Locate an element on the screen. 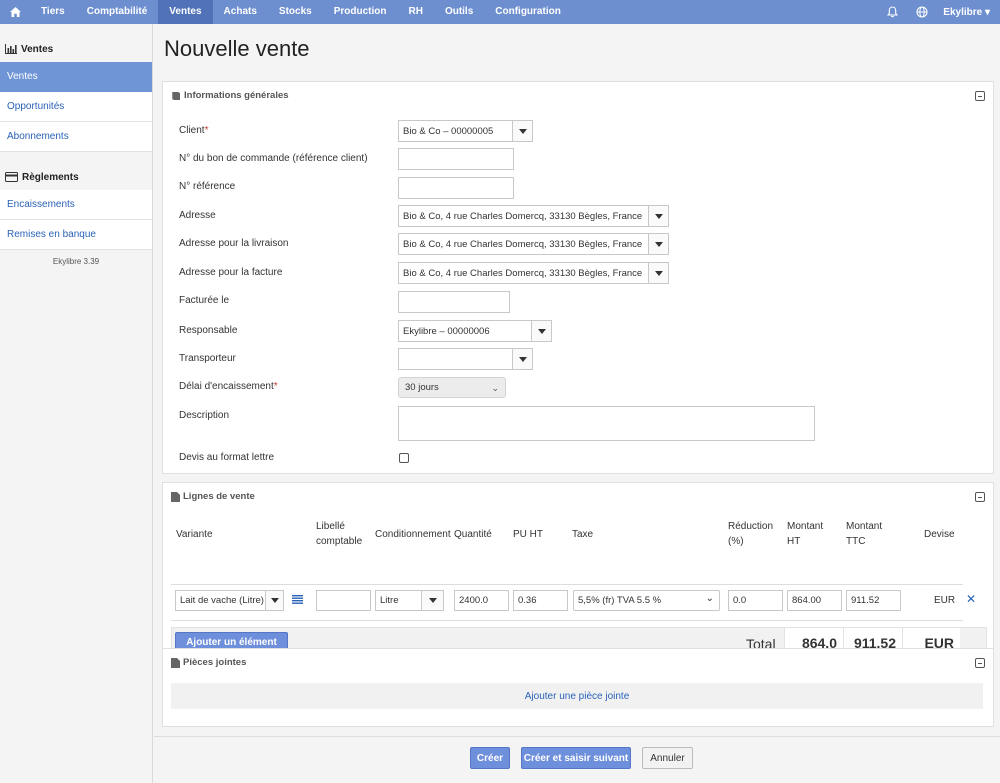 The width and height of the screenshot is (1000, 783). carrier-select is located at coordinates (465, 359).